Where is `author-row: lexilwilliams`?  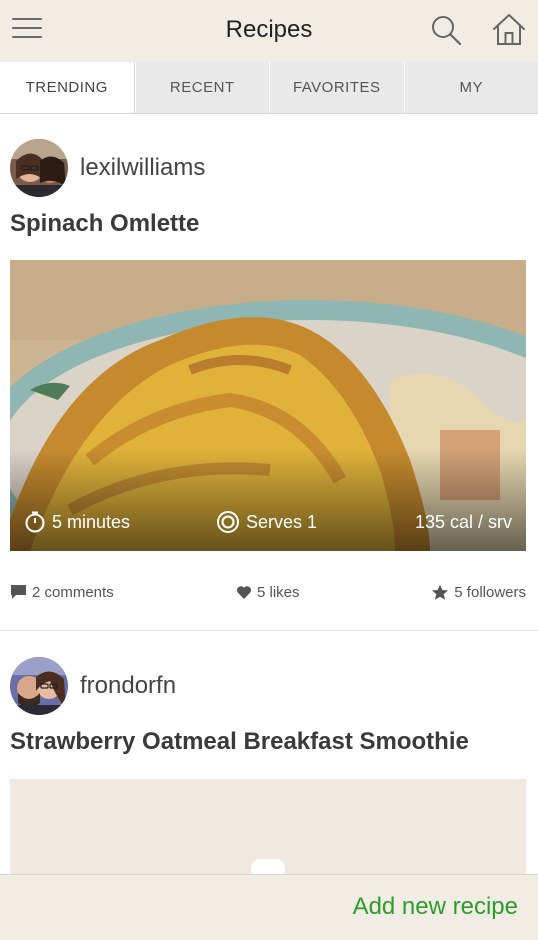 author-row: lexilwilliams is located at coordinates (107, 168).